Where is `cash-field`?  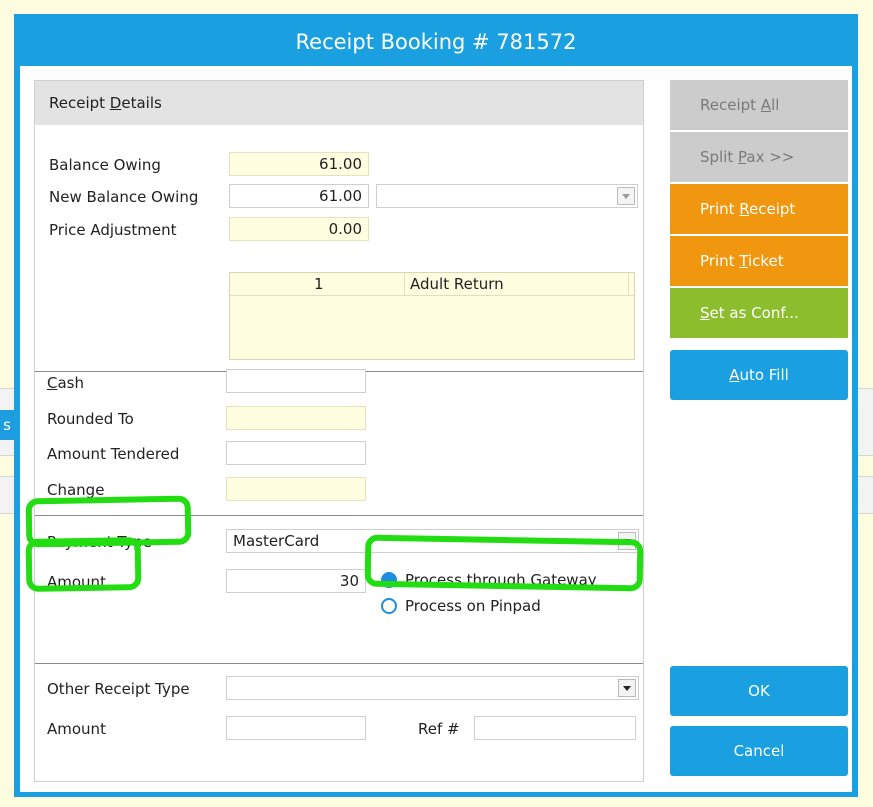
cash-field is located at coordinates (296, 381).